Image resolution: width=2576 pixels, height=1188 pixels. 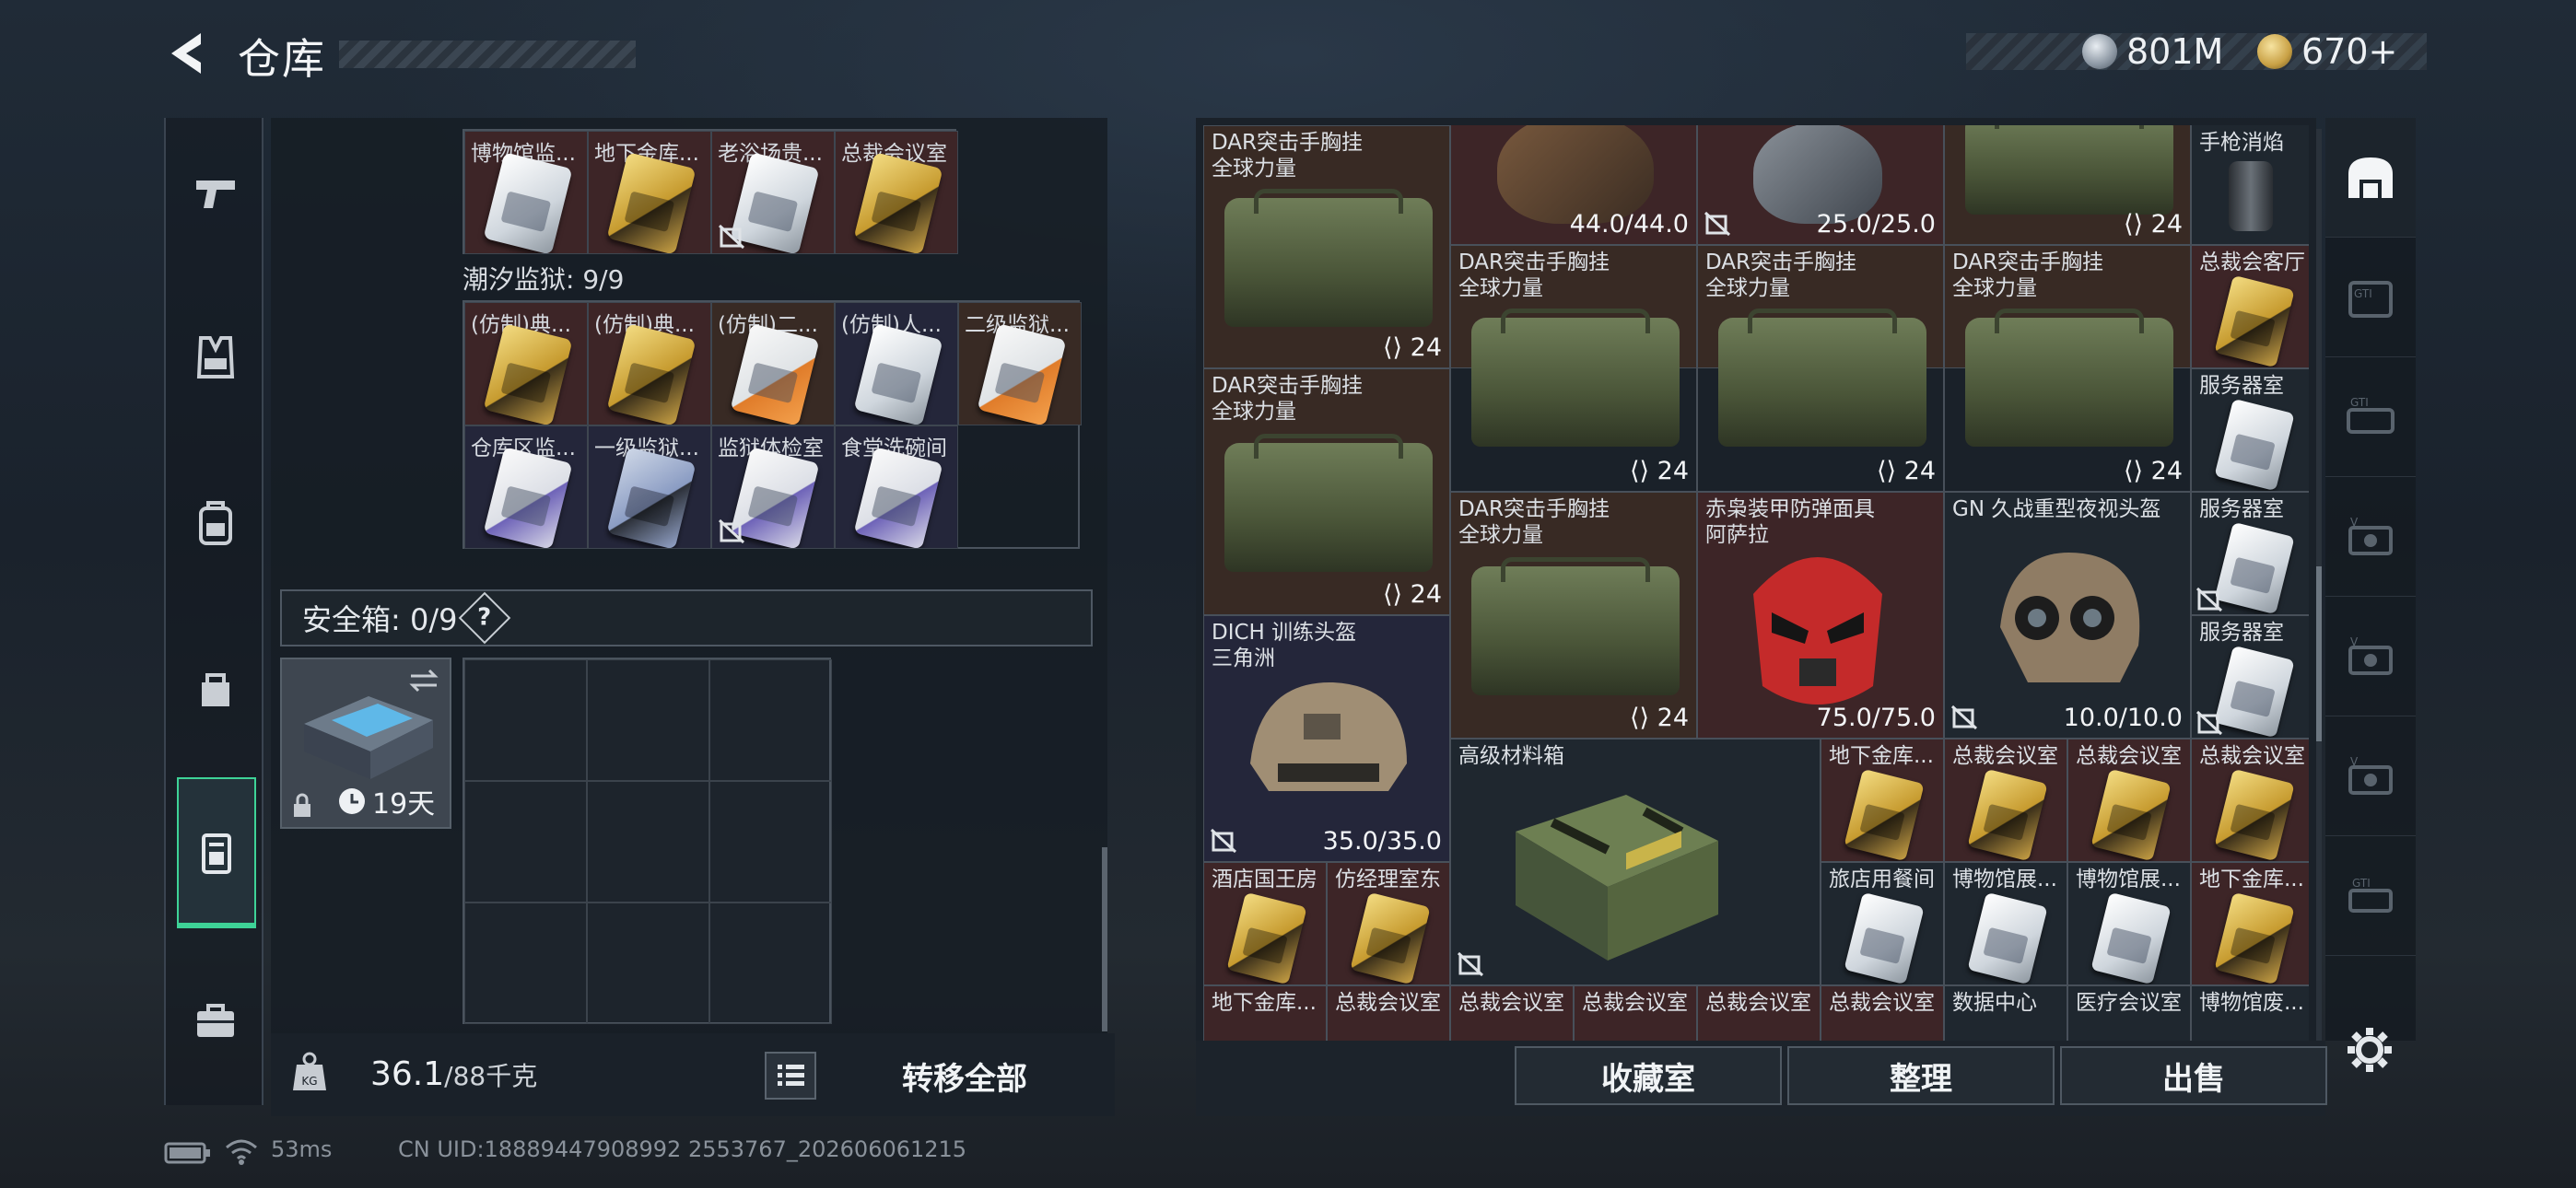 I want to click on keycard-slot: 食堂洗碗间, so click(x=896, y=487).